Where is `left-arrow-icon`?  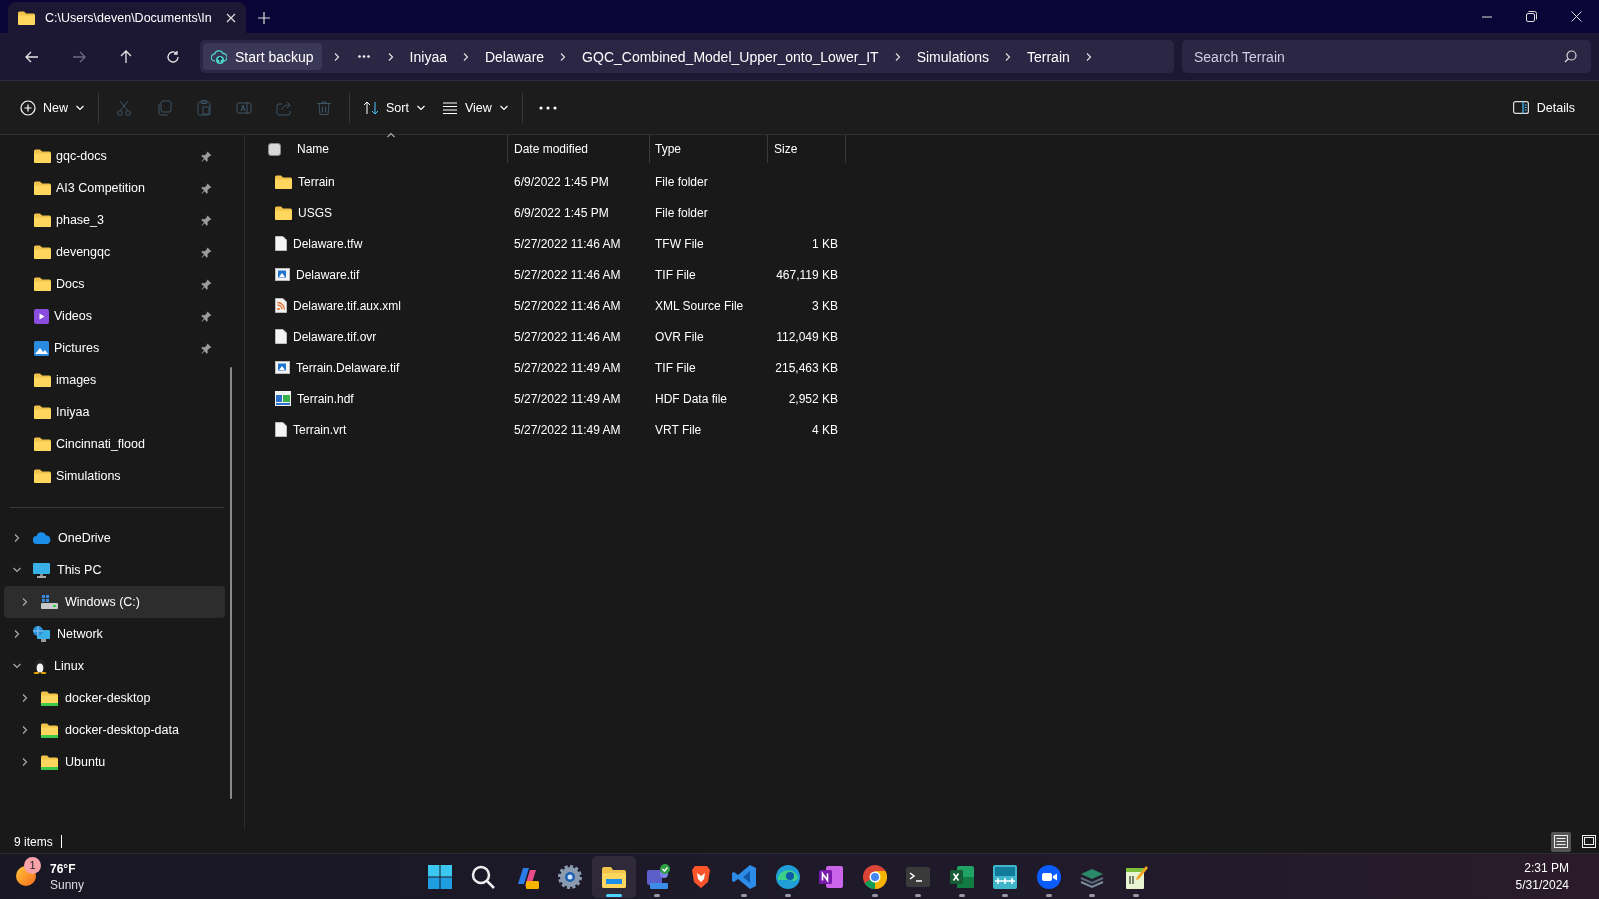
left-arrow-icon is located at coordinates (31, 56).